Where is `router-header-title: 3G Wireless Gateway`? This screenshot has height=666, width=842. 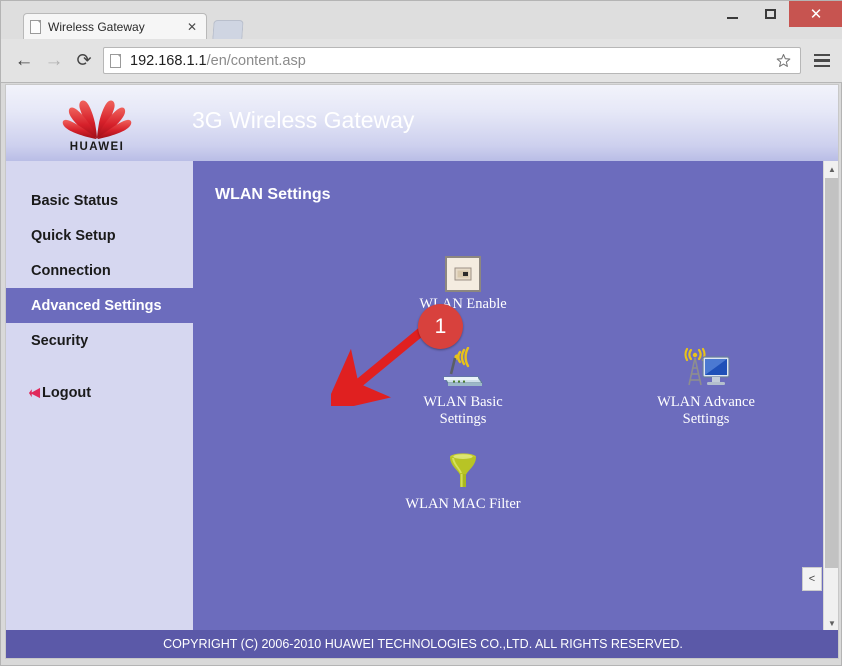 router-header-title: 3G Wireless Gateway is located at coordinates (303, 120).